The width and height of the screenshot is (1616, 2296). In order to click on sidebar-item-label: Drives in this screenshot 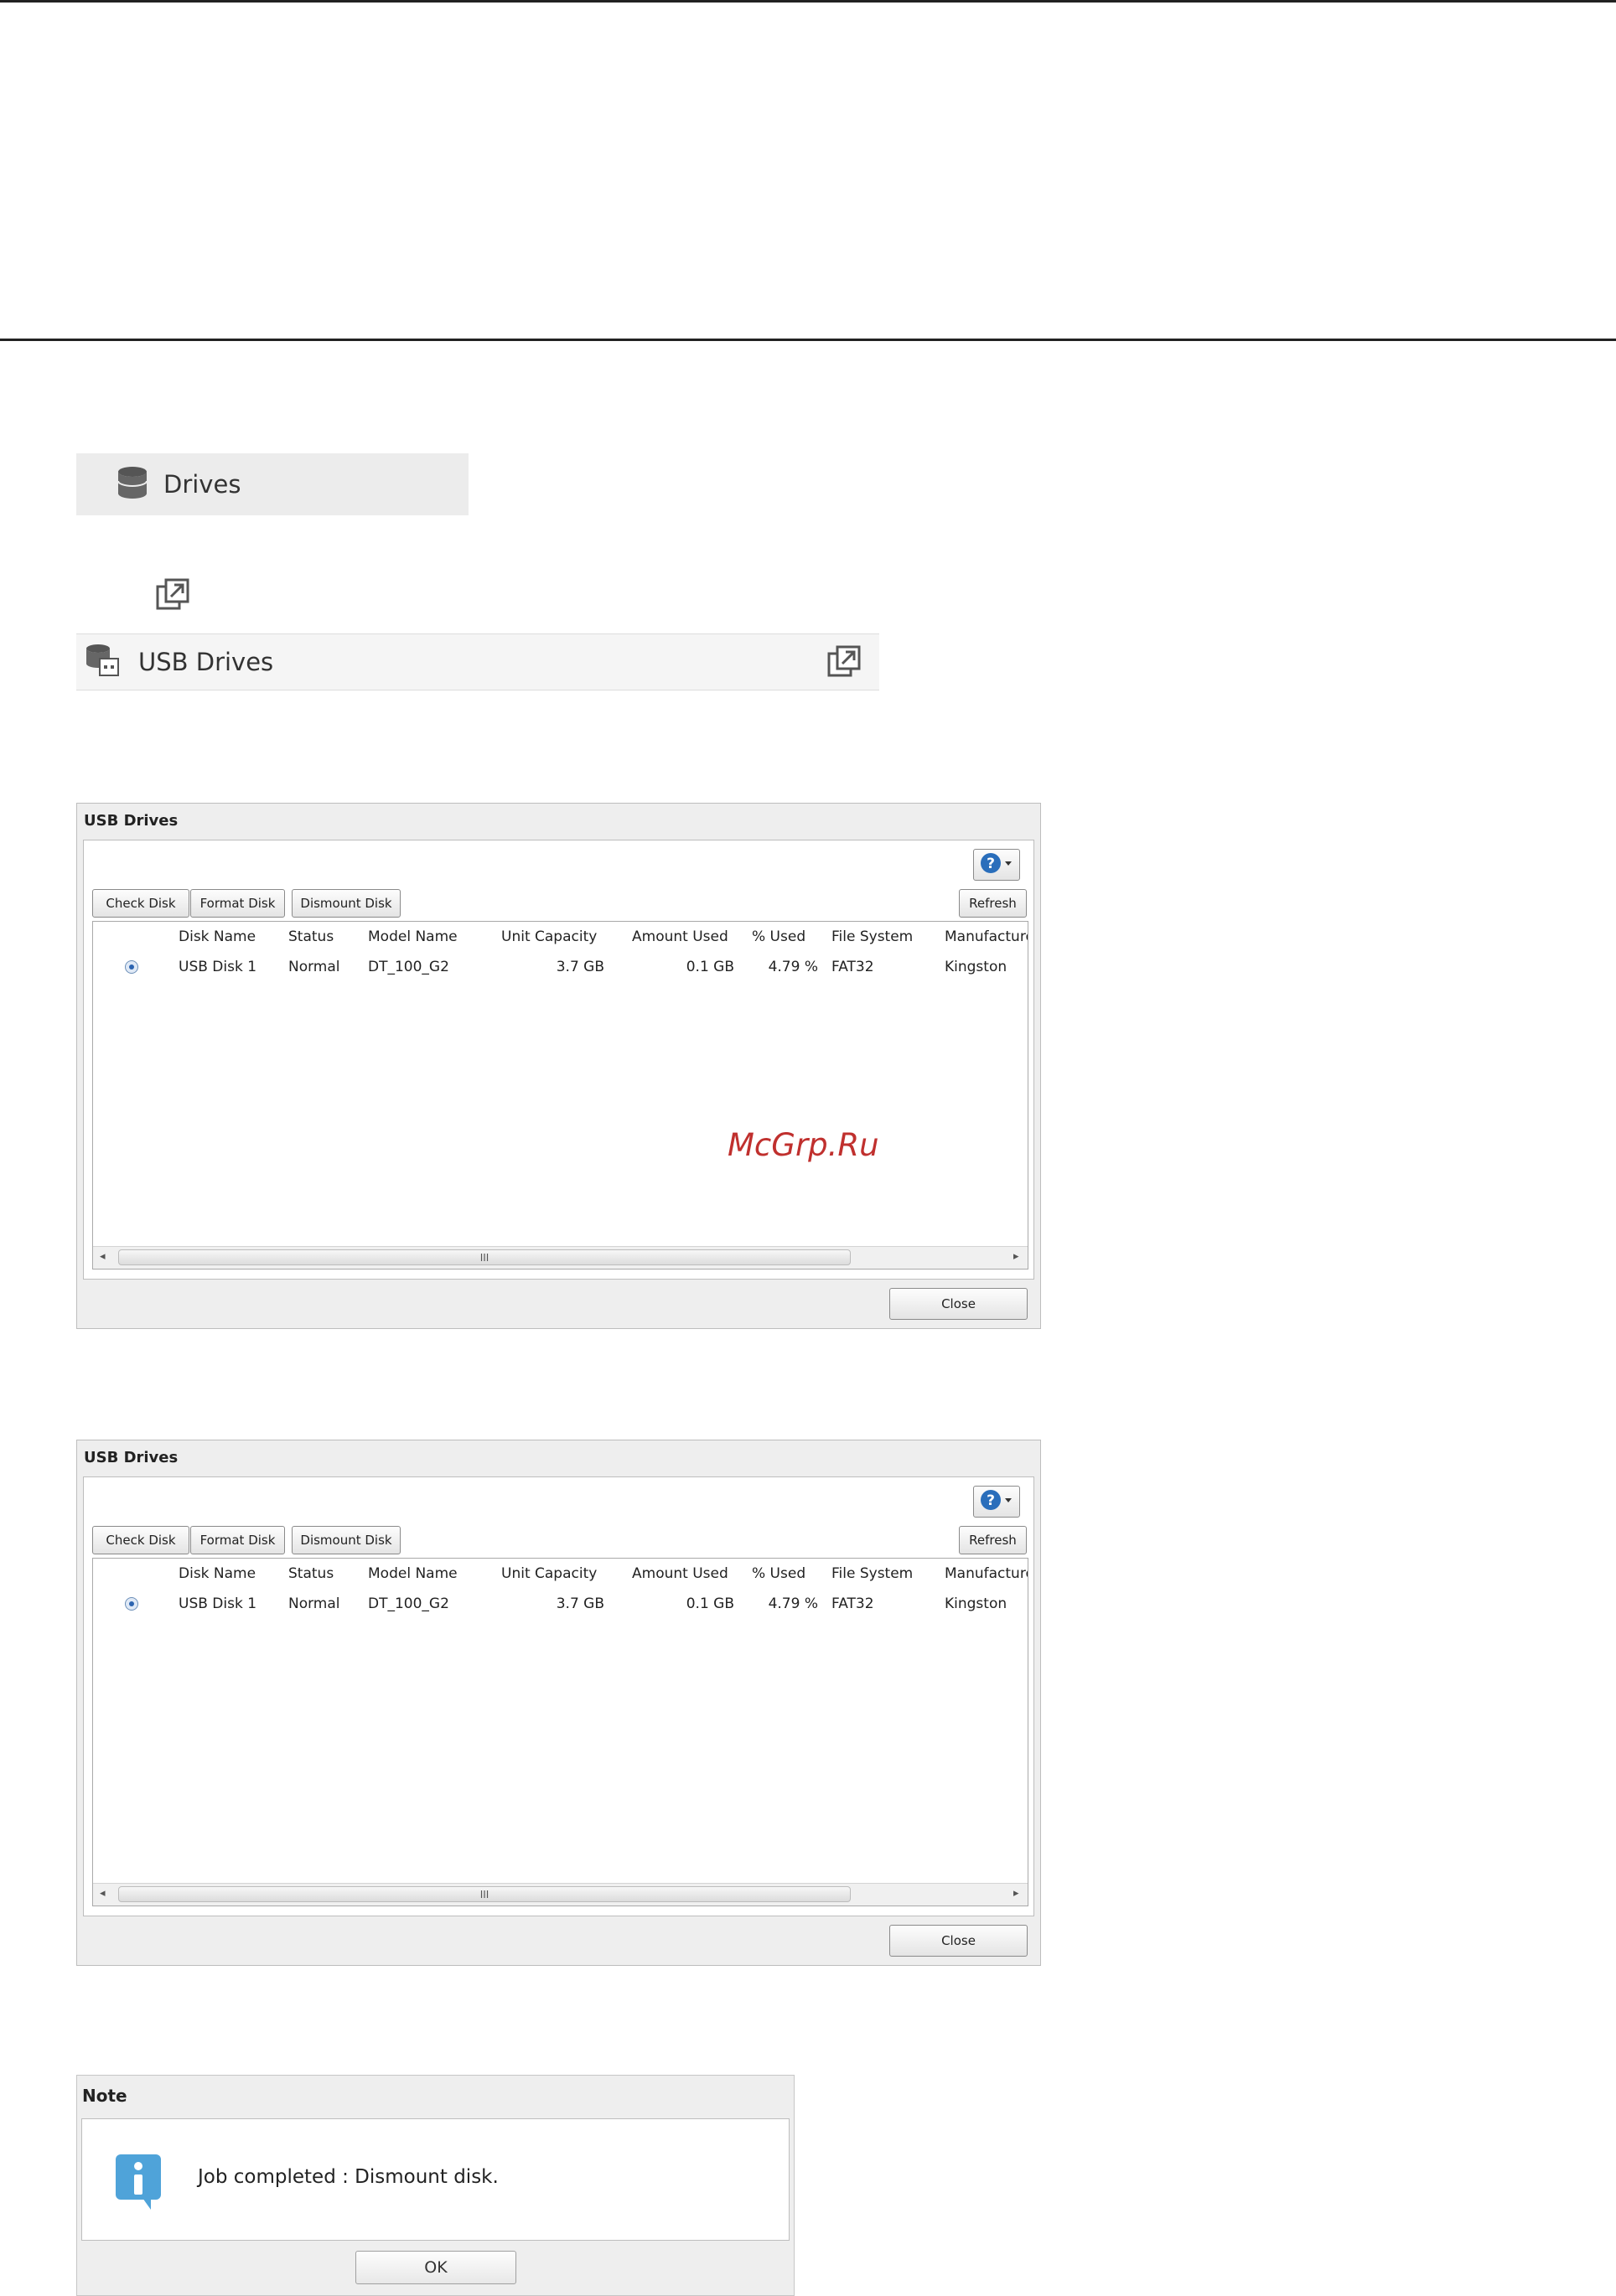, I will do `click(202, 485)`.